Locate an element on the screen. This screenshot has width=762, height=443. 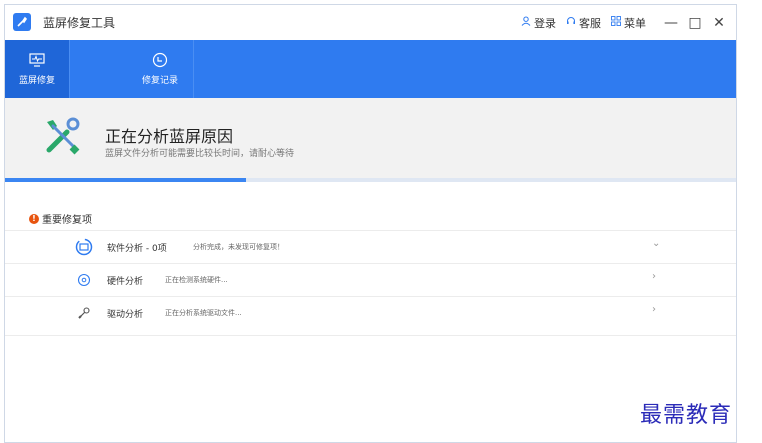
minimize-button: — is located at coordinates (671, 23).